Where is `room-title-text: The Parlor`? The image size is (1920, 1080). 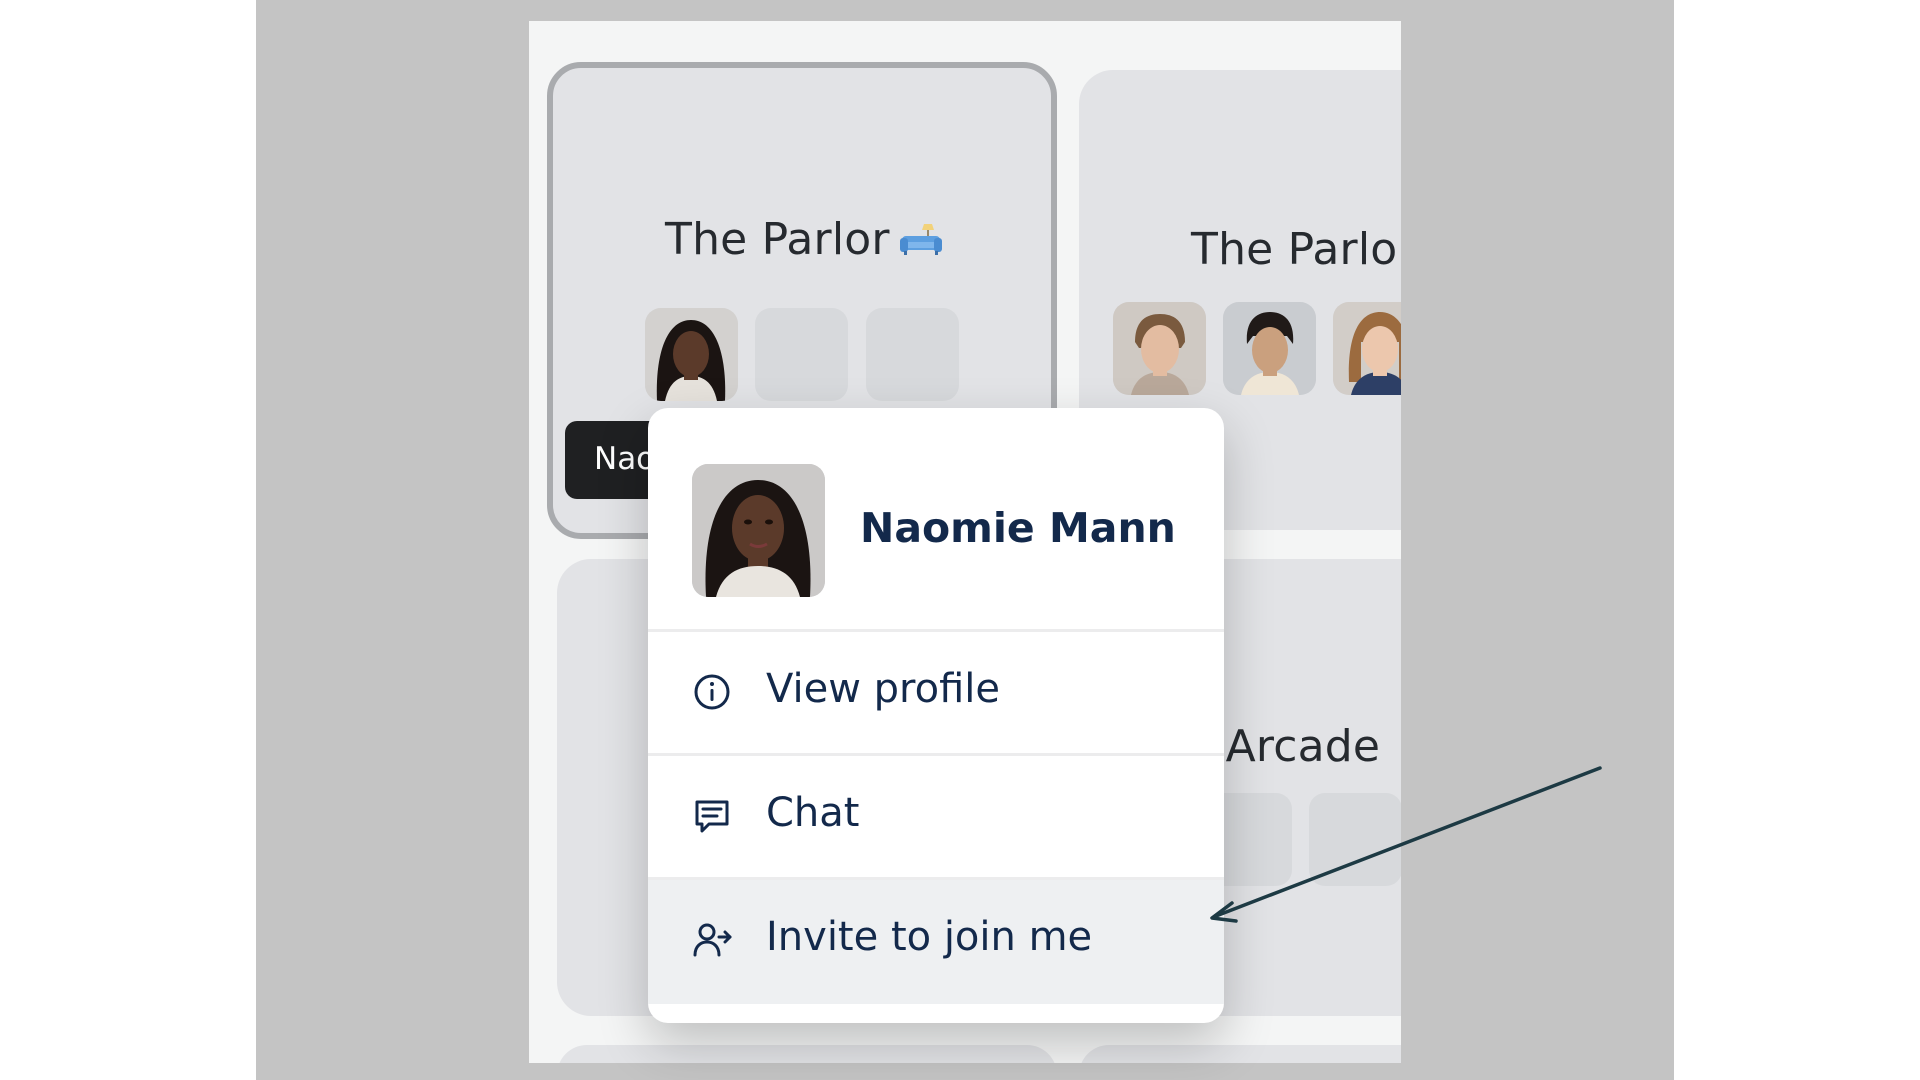
room-title-text: The Parlor is located at coordinates (777, 239).